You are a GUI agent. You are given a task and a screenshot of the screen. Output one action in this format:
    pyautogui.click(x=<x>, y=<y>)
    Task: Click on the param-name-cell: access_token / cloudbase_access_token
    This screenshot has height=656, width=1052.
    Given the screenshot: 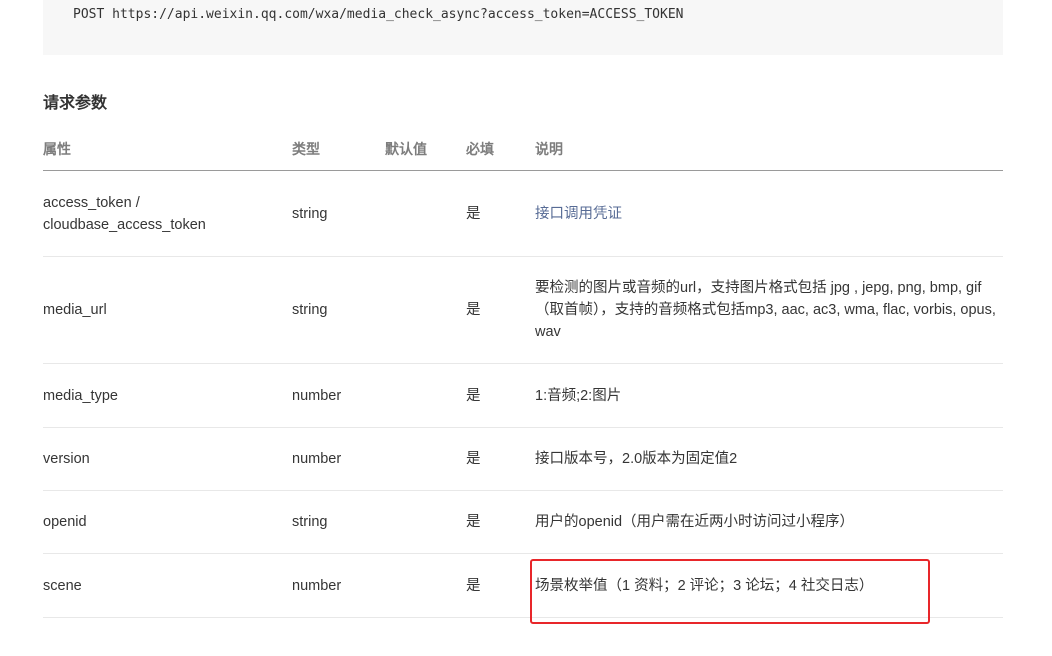 What is the action you would take?
    pyautogui.click(x=167, y=213)
    